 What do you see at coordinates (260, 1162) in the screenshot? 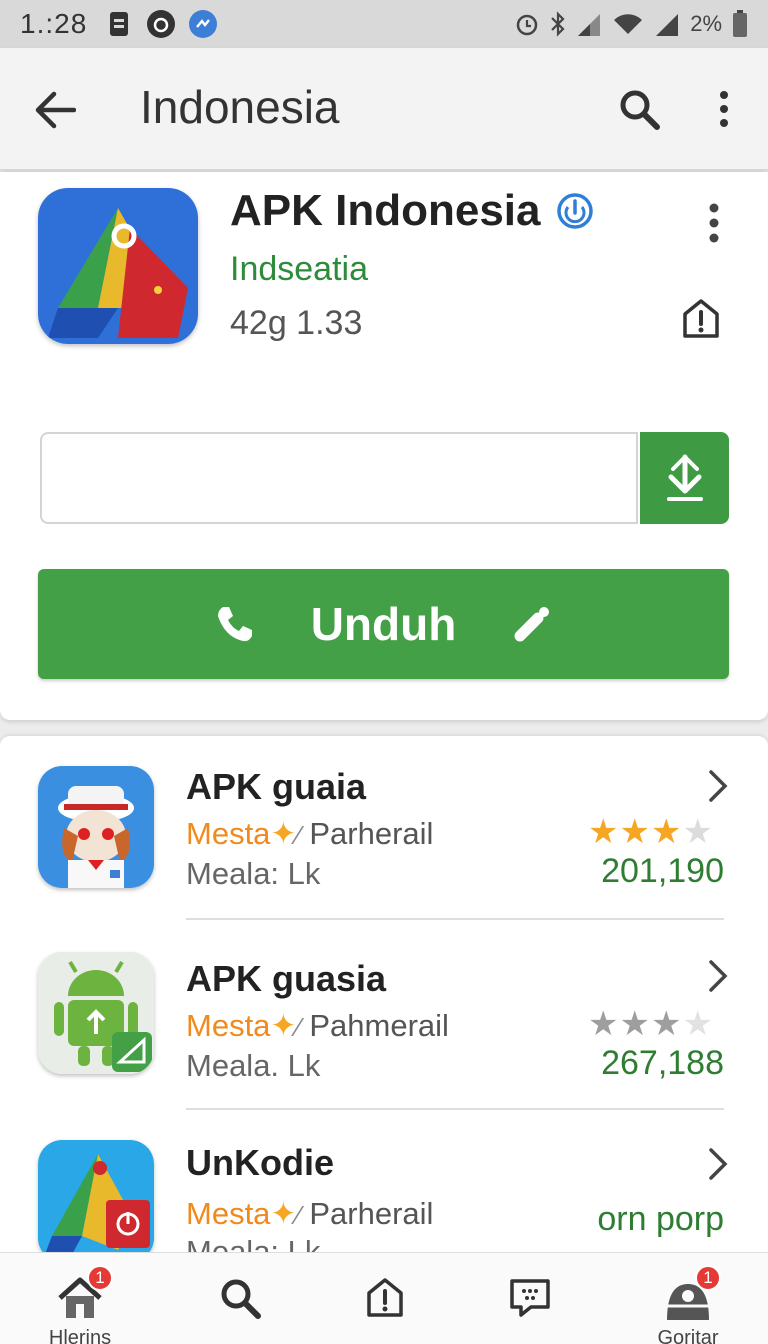
I see `list-item-title: UnKodie` at bounding box center [260, 1162].